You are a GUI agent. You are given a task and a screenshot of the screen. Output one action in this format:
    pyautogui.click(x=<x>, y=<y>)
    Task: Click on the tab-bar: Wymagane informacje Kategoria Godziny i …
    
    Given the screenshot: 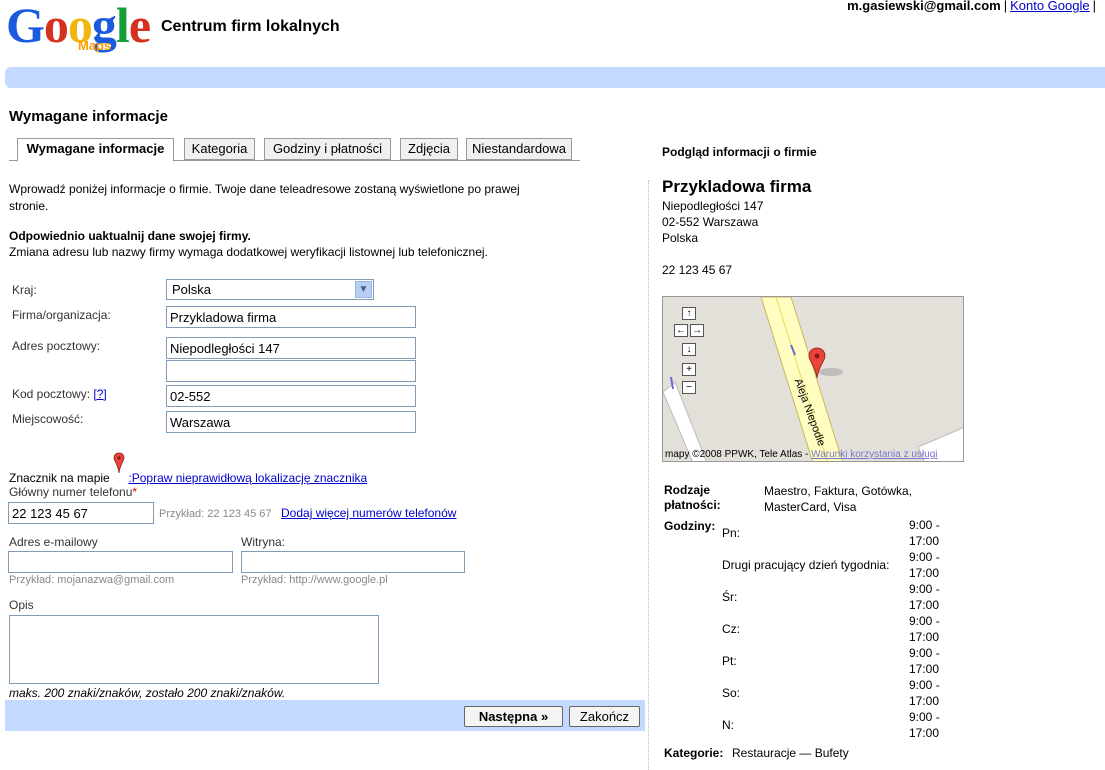 What is the action you would take?
    pyautogui.click(x=294, y=150)
    